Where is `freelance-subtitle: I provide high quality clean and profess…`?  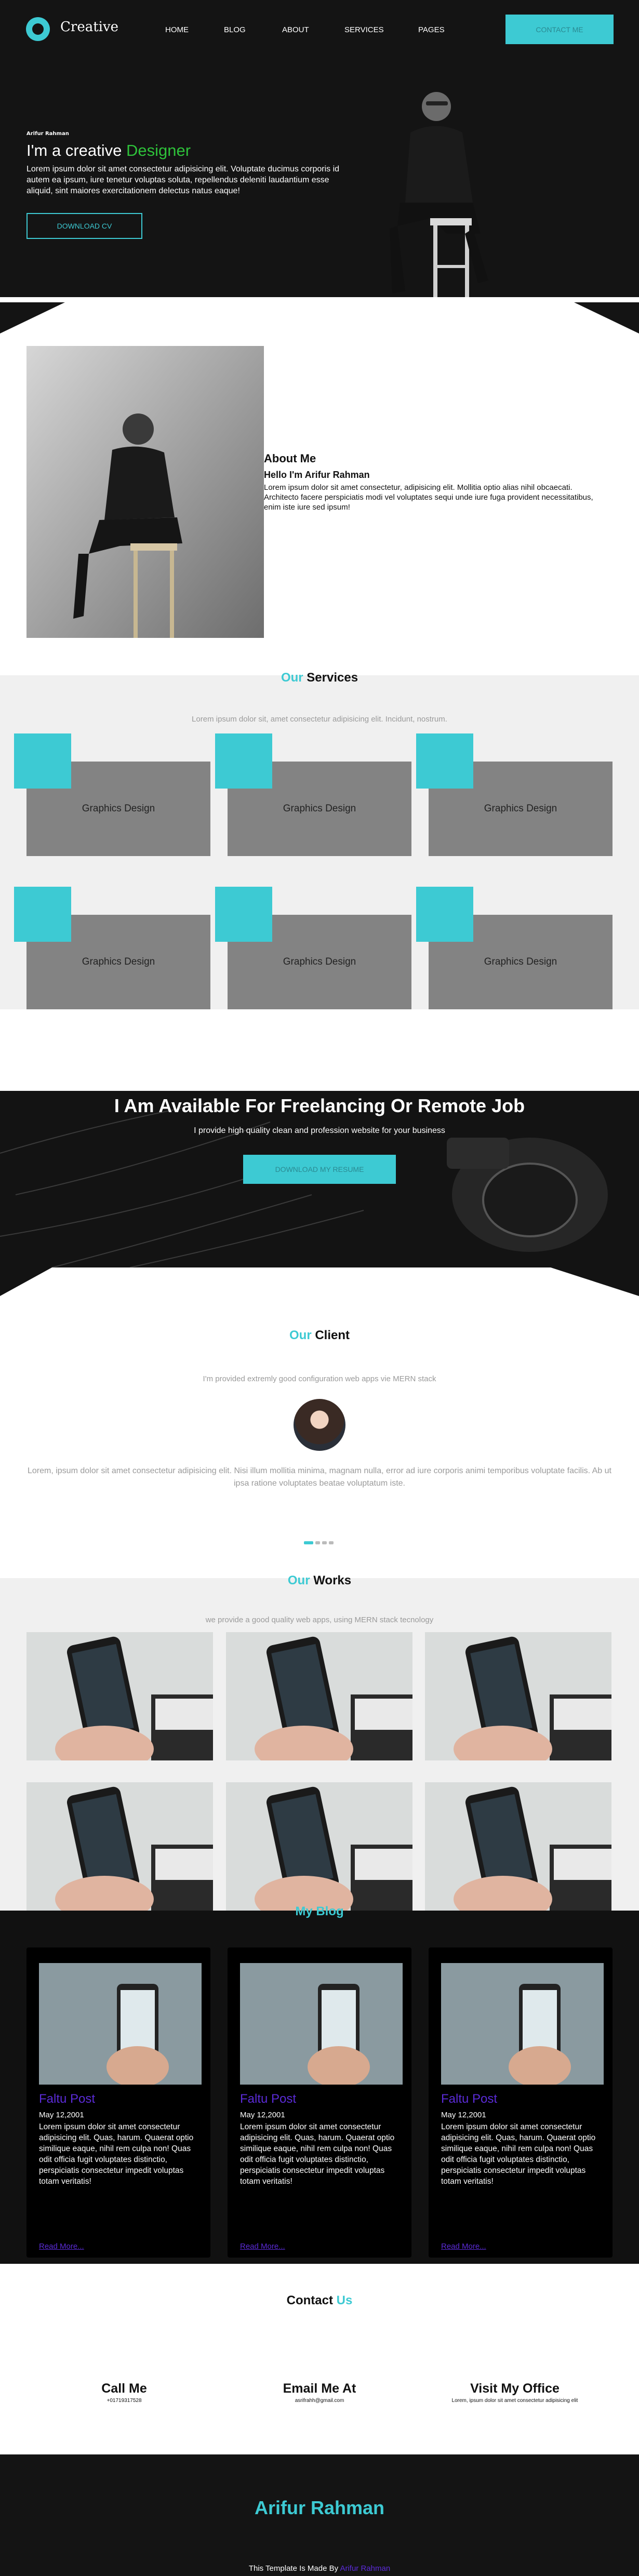 freelance-subtitle: I provide high quality clean and profess… is located at coordinates (319, 1130).